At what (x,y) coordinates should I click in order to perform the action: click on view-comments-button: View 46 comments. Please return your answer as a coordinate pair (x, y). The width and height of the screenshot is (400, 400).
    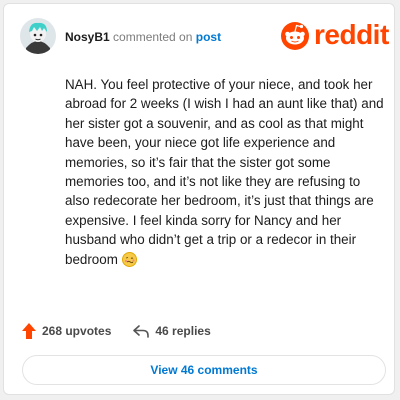
    Looking at the image, I should click on (204, 370).